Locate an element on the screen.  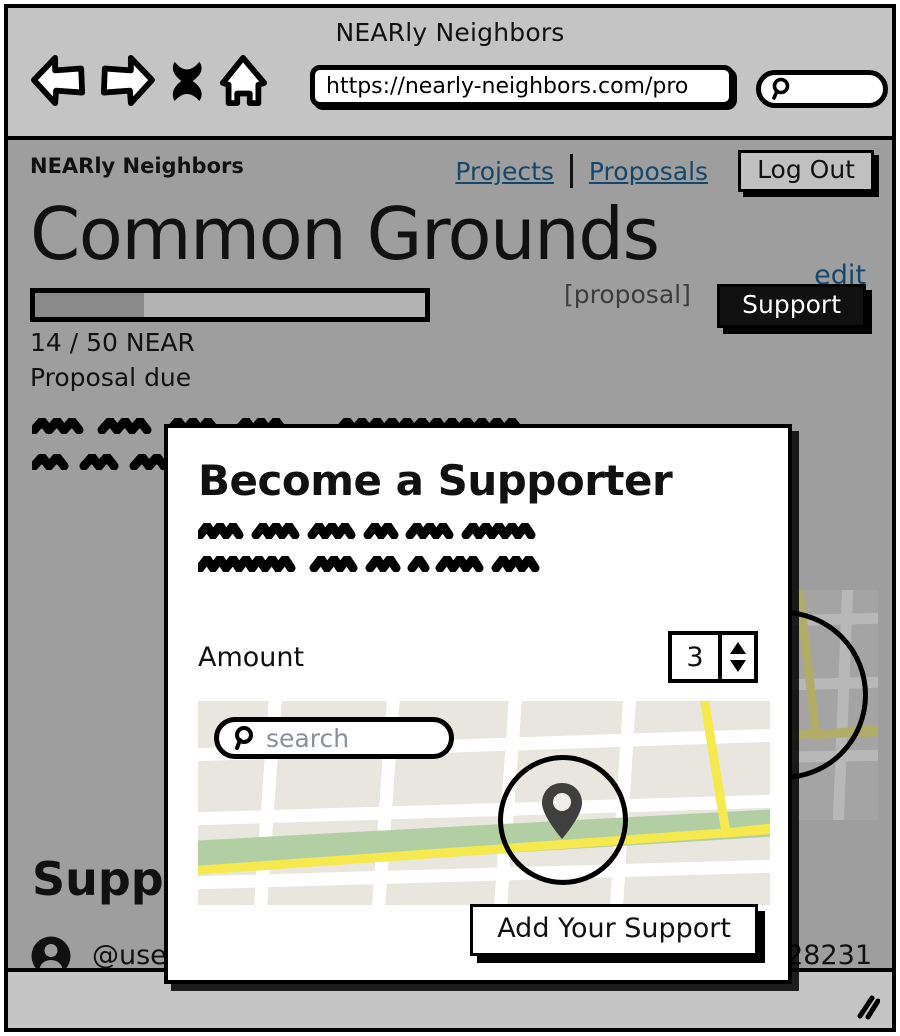
proposal-due-label: Proposal due is located at coordinates (111, 377).